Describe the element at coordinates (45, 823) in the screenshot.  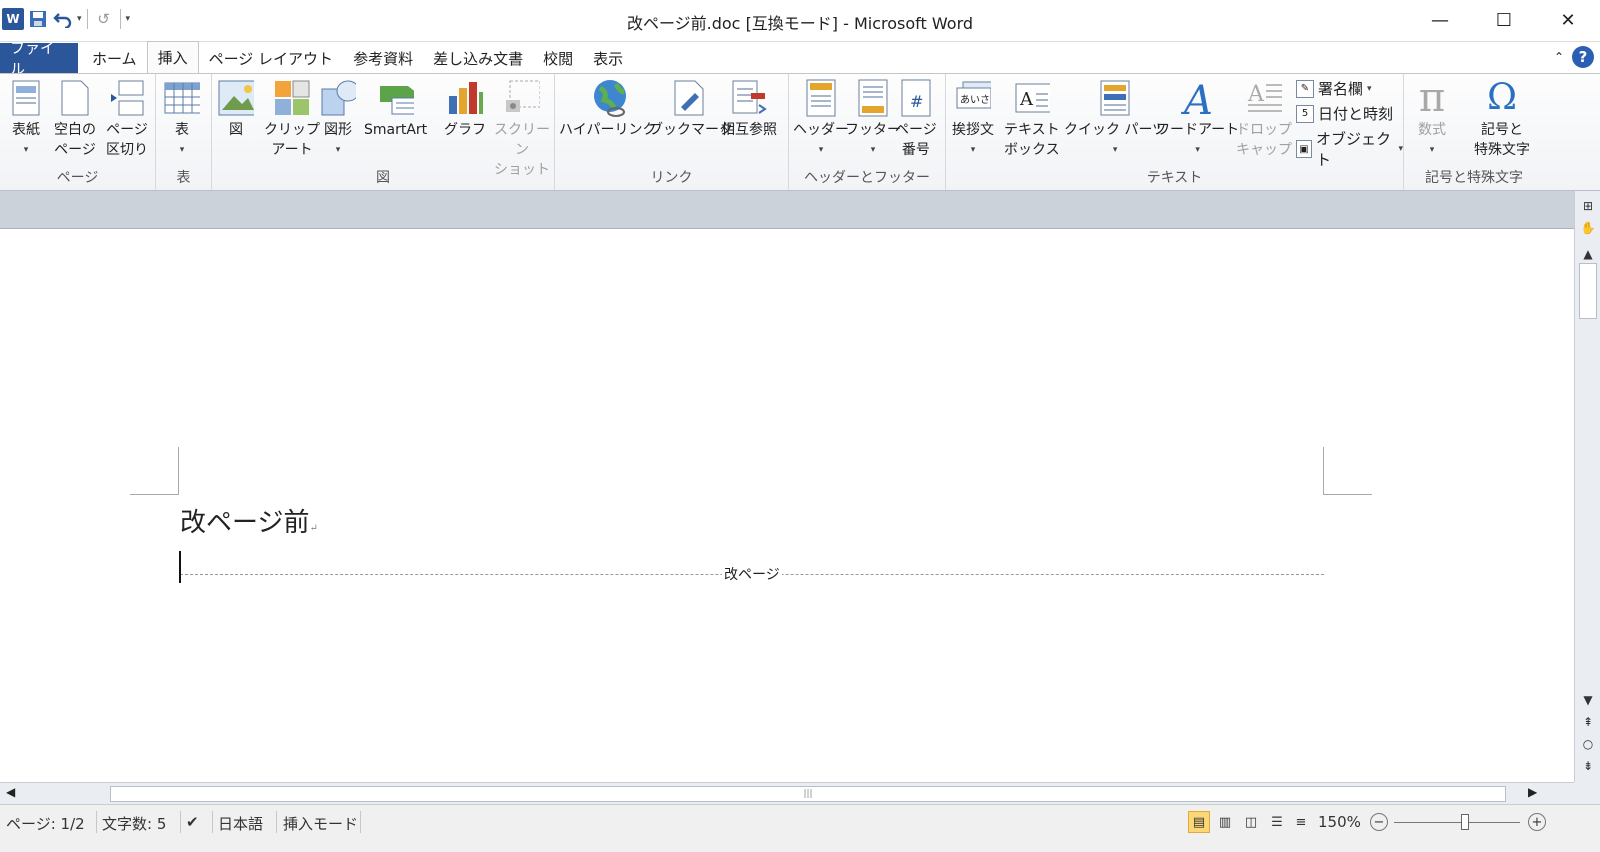
I see `page-count: ページ: 1/2` at that location.